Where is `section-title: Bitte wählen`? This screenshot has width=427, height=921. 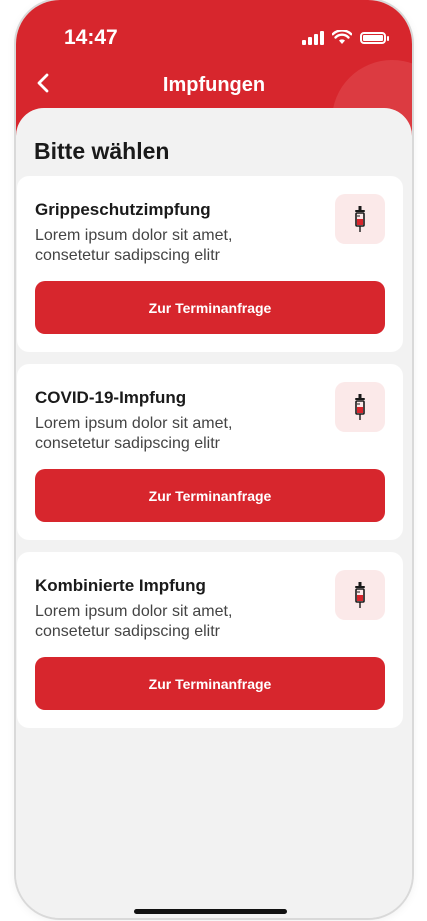 section-title: Bitte wählen is located at coordinates (102, 151).